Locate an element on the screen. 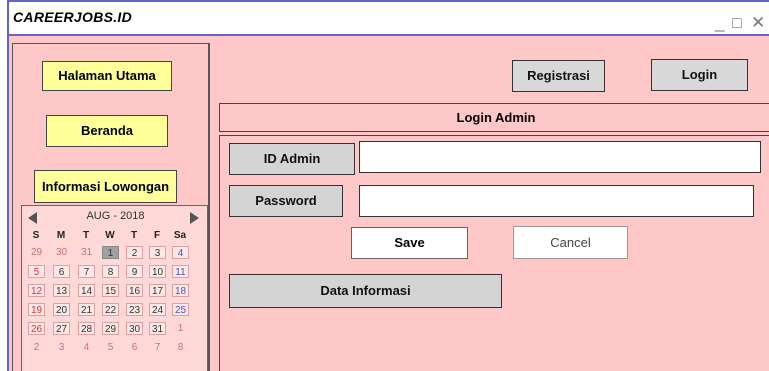 The height and width of the screenshot is (371, 769). maximize-icon: □ is located at coordinates (737, 23).